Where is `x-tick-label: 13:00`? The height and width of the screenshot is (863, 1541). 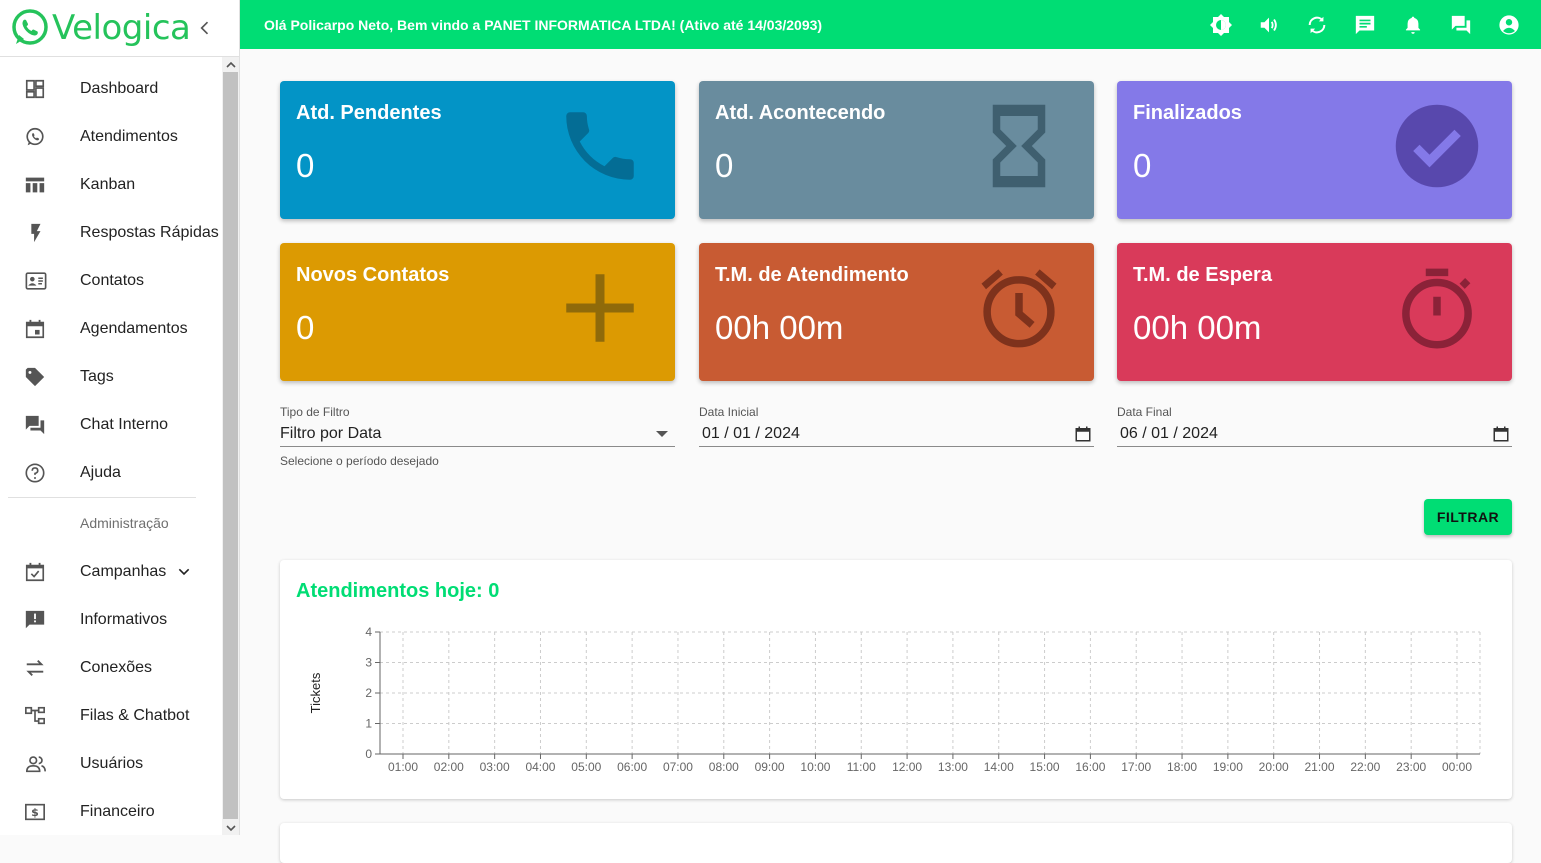
x-tick-label: 13:00 is located at coordinates (953, 767).